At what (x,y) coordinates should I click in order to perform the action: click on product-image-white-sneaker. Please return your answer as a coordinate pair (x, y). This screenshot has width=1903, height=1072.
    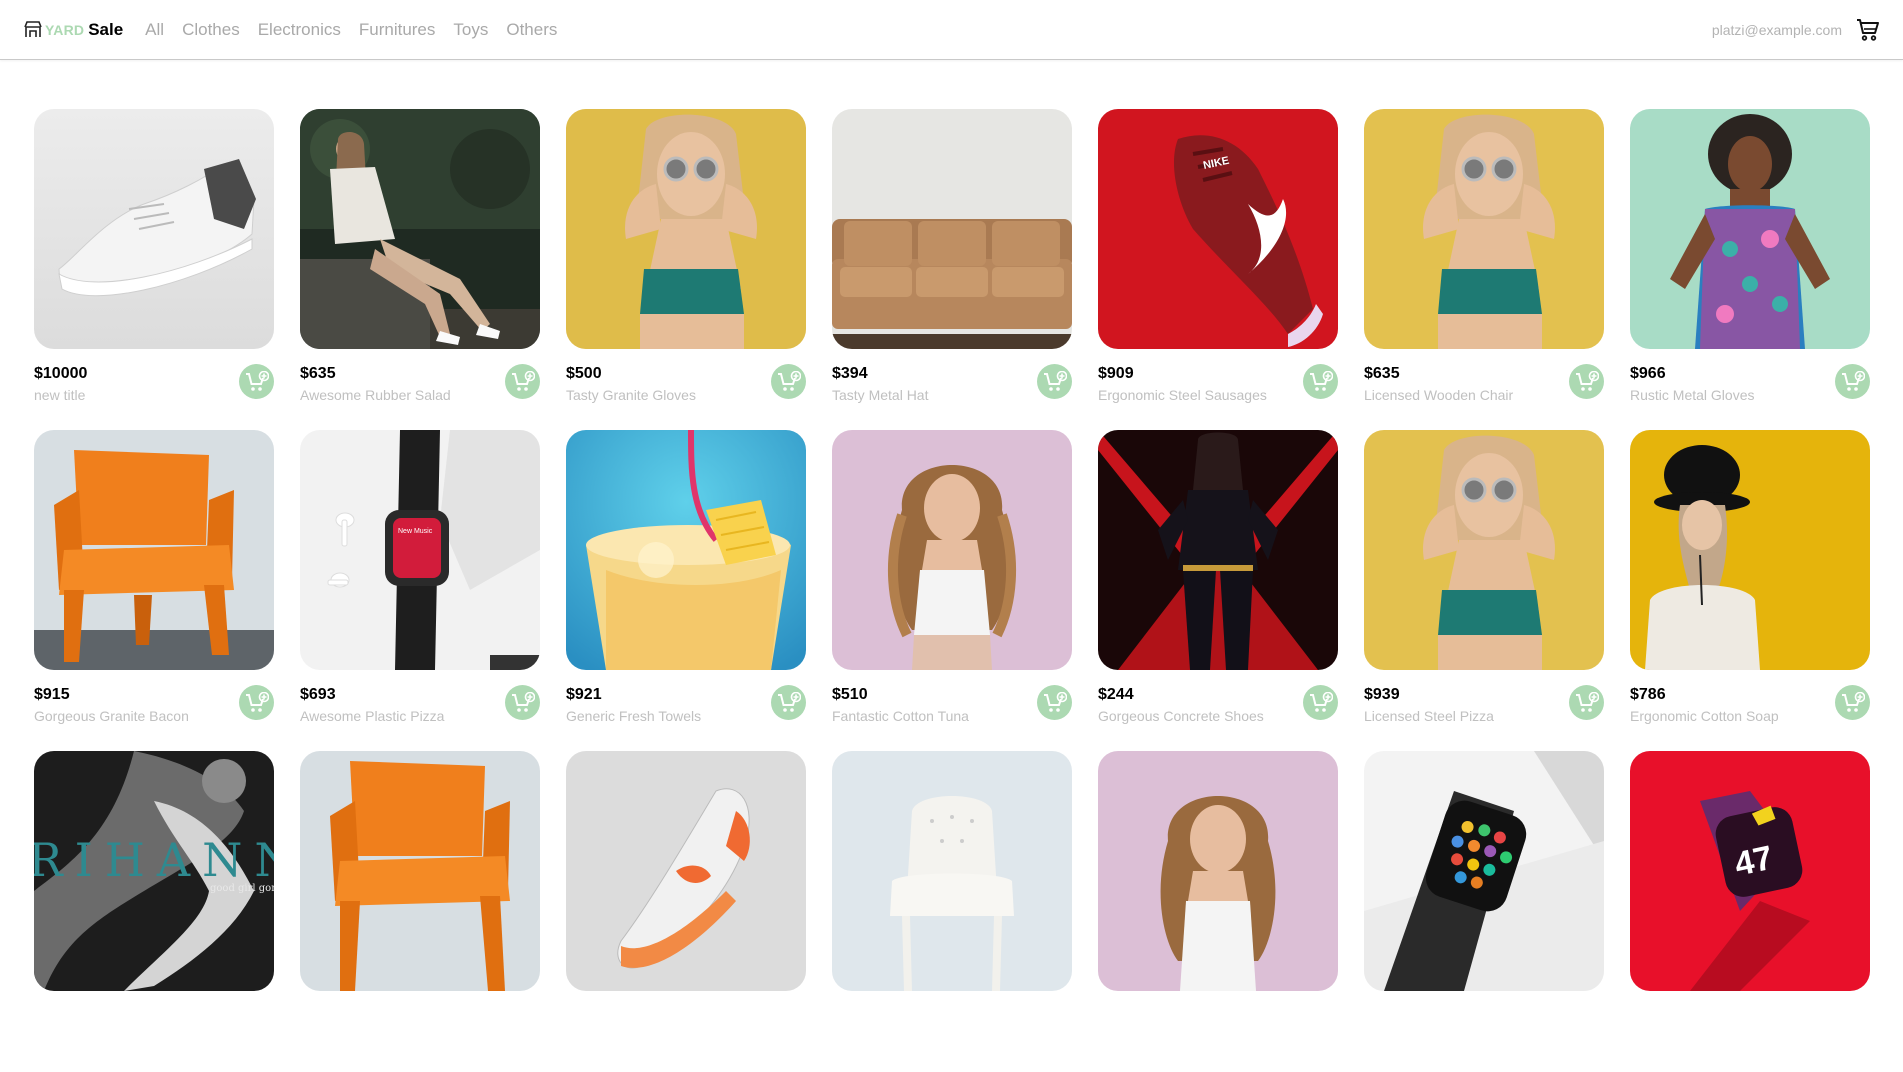
    Looking at the image, I should click on (154, 229).